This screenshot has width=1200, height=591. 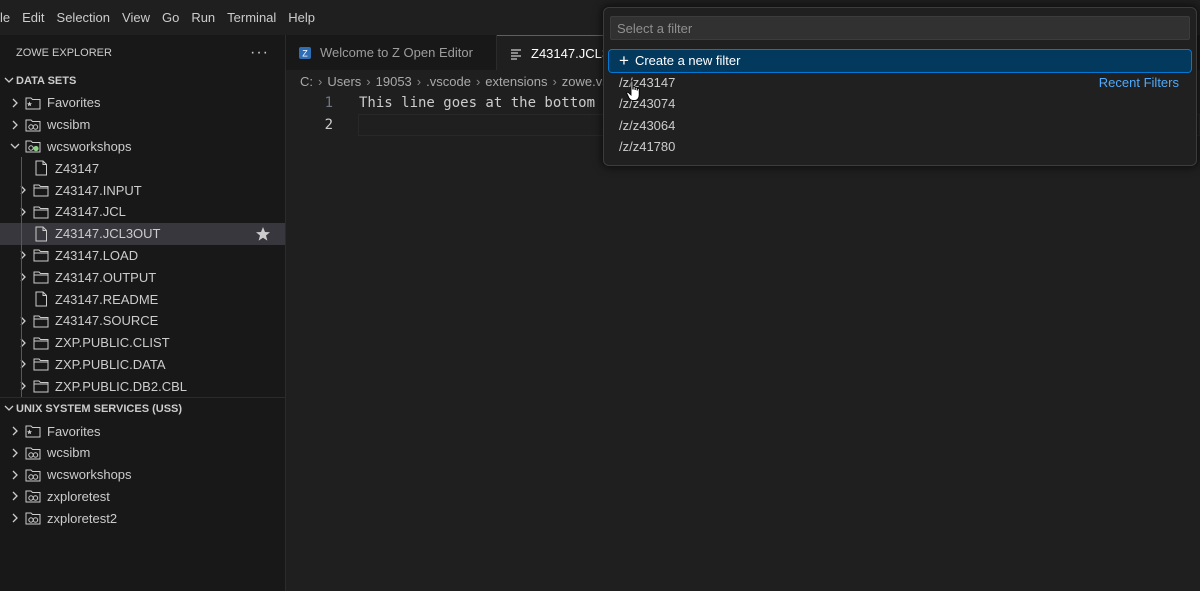 What do you see at coordinates (900, 83) in the screenshot?
I see `filter-item: /z/z43147 Recent Filters` at bounding box center [900, 83].